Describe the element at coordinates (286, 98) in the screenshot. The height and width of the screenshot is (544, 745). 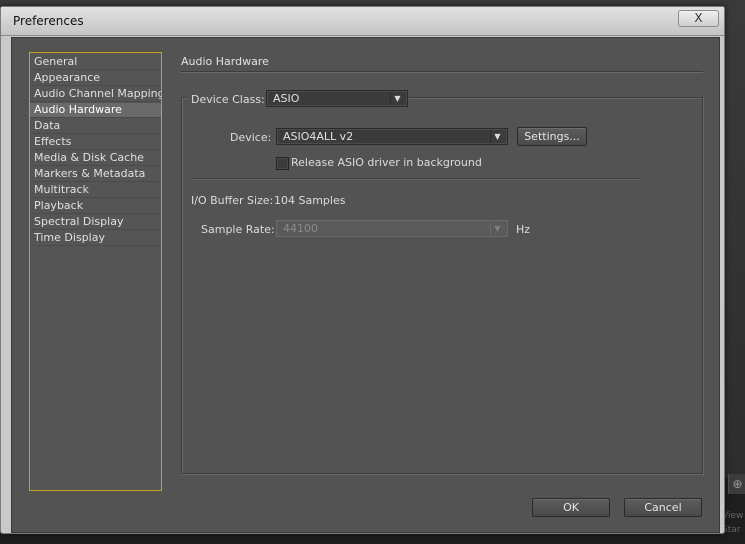
I see `device-class-value: ASIO` at that location.